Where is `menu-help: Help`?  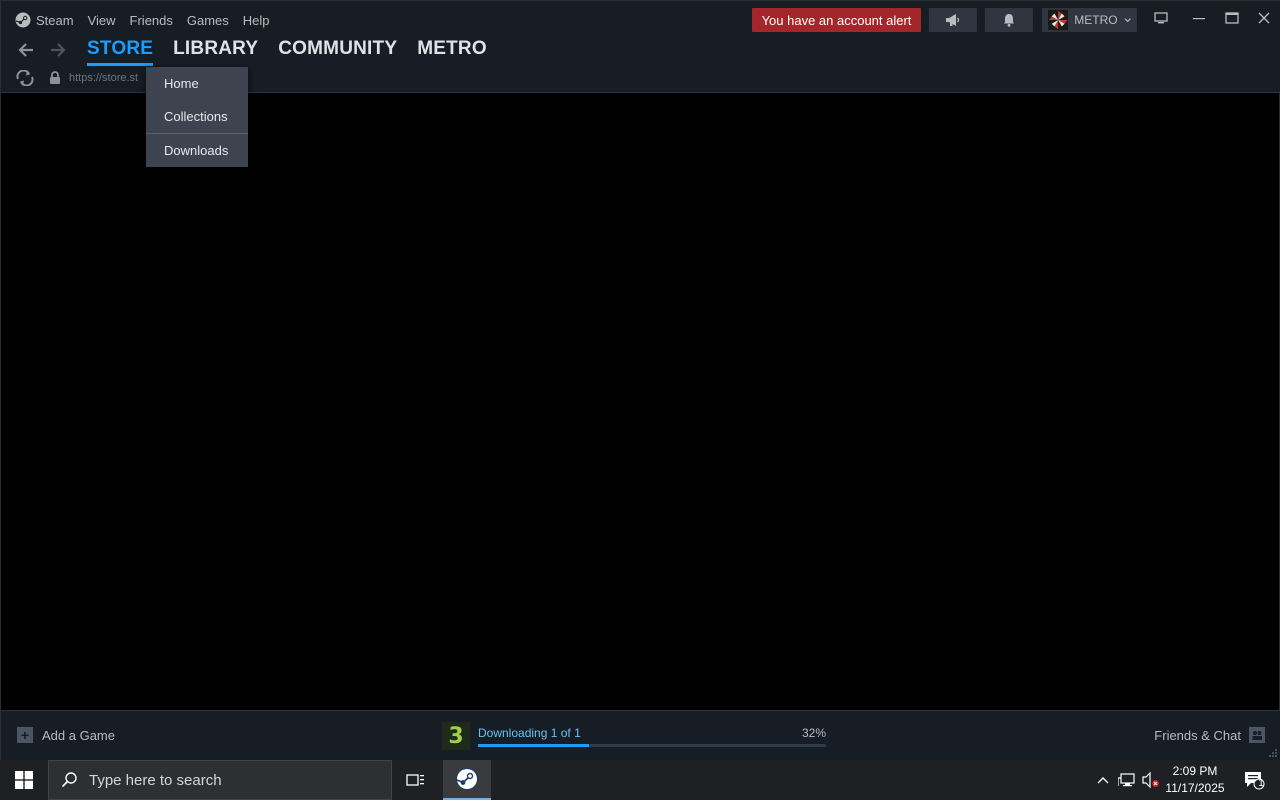 menu-help: Help is located at coordinates (256, 20).